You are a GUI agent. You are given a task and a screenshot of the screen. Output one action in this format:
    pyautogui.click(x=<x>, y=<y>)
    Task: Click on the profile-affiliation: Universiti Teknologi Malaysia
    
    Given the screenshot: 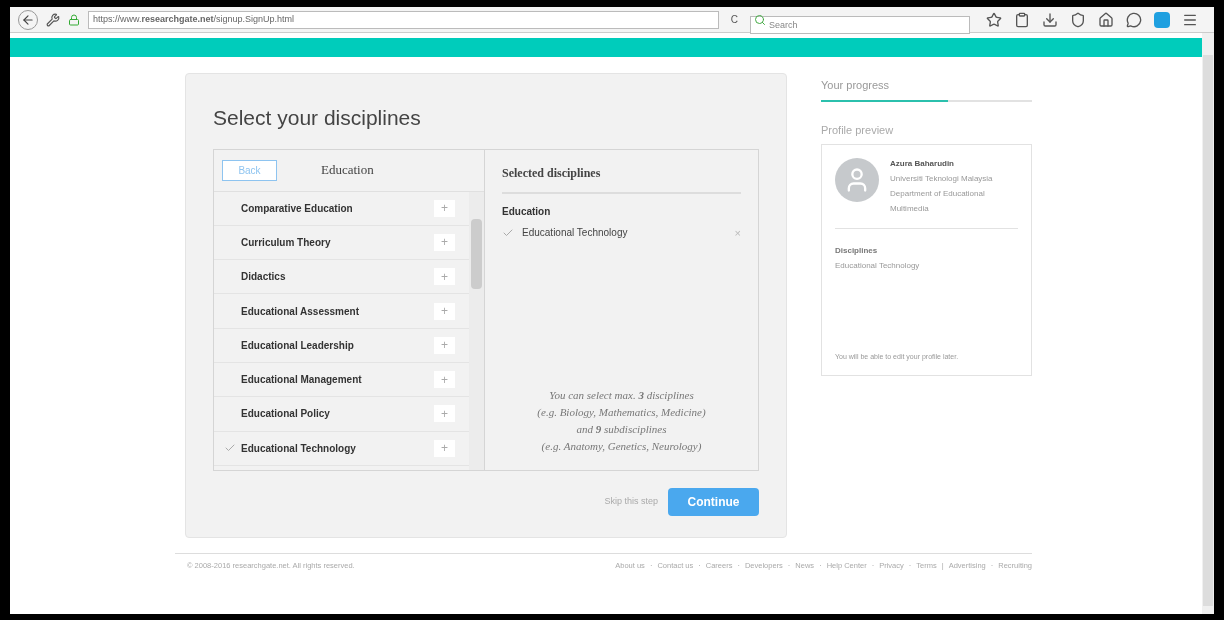 What is the action you would take?
    pyautogui.click(x=941, y=179)
    